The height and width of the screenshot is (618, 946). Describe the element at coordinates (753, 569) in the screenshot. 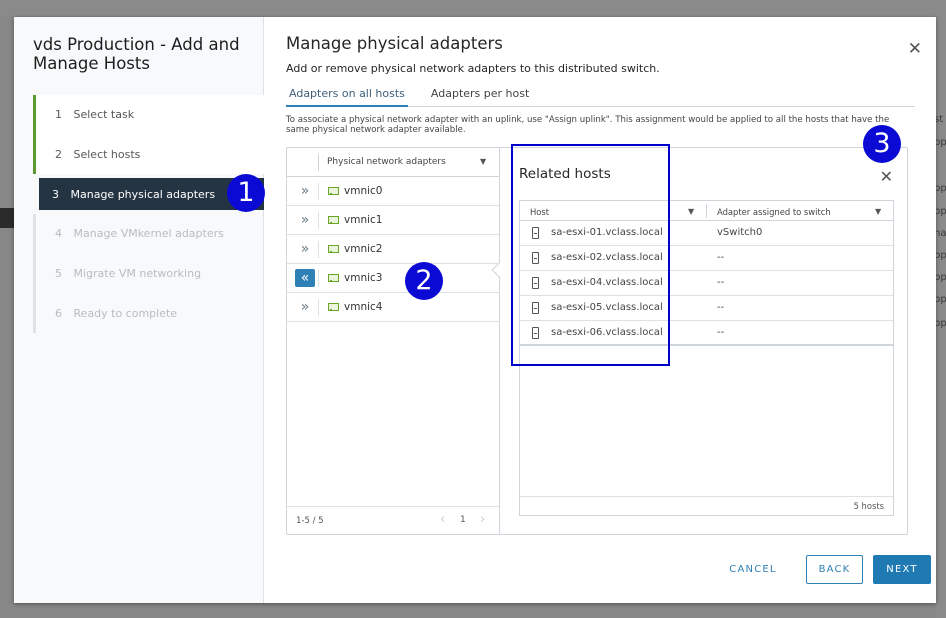

I see `cancel-button: CANCEL` at that location.